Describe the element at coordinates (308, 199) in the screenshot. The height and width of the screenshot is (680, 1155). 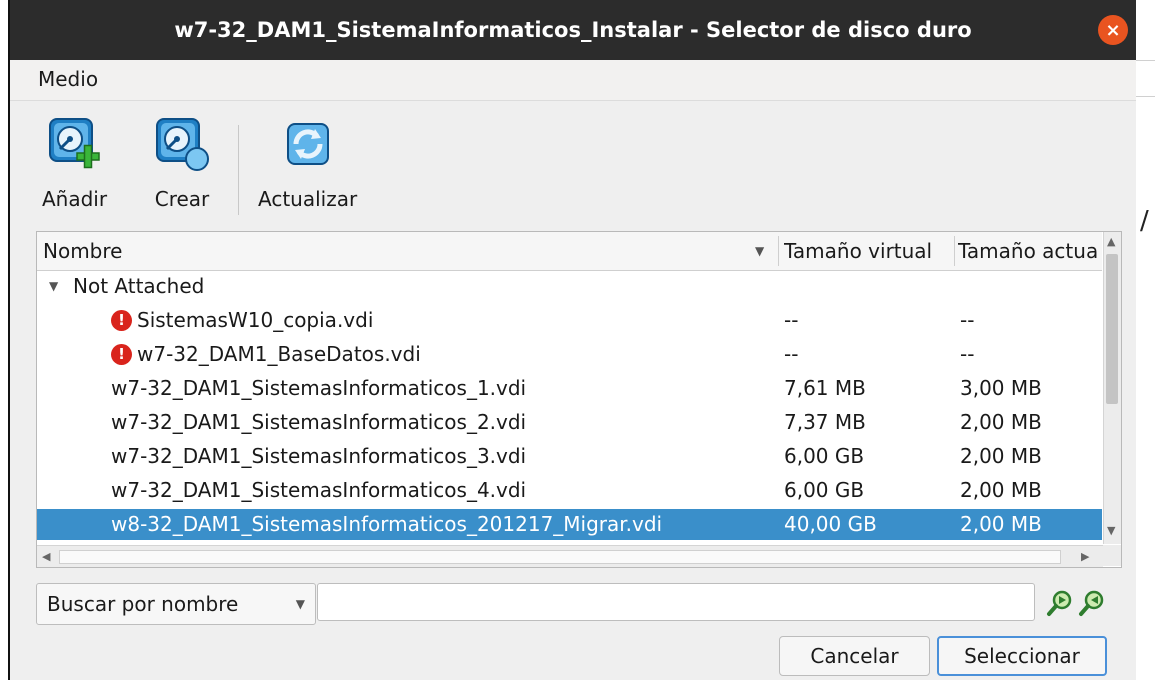
I see `refresh-button-label: Actualizar` at that location.